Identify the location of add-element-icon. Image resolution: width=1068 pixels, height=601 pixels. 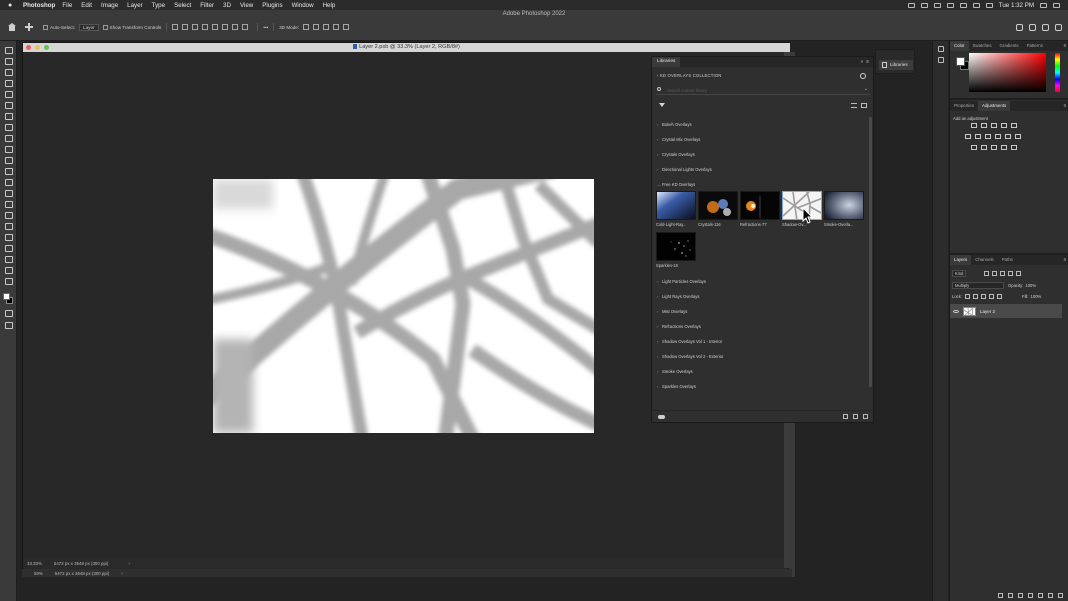
(855, 416).